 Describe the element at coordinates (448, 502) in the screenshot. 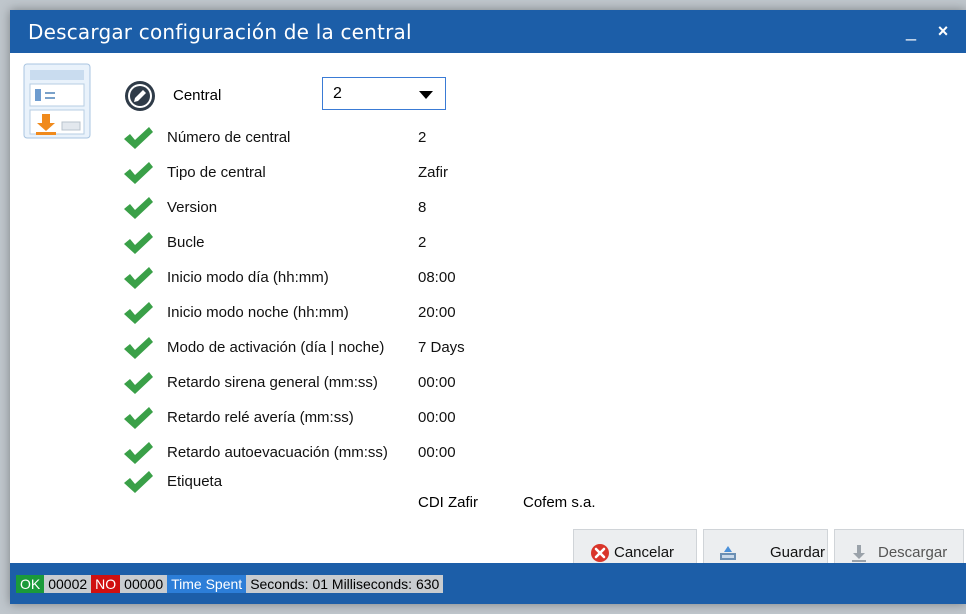

I see `etiqueta-line1: CDI Zafir` at that location.